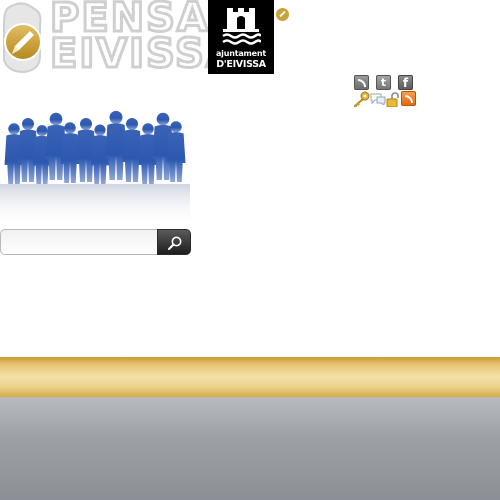 Image resolution: width=500 pixels, height=500 pixels. Describe the element at coordinates (250, 377) in the screenshot. I see `gold-nav-band` at that location.